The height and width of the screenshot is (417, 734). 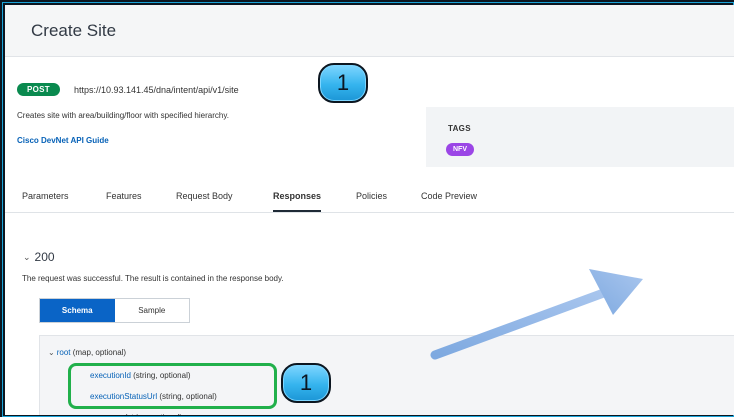 I want to click on sample-button: Sample, so click(x=152, y=310).